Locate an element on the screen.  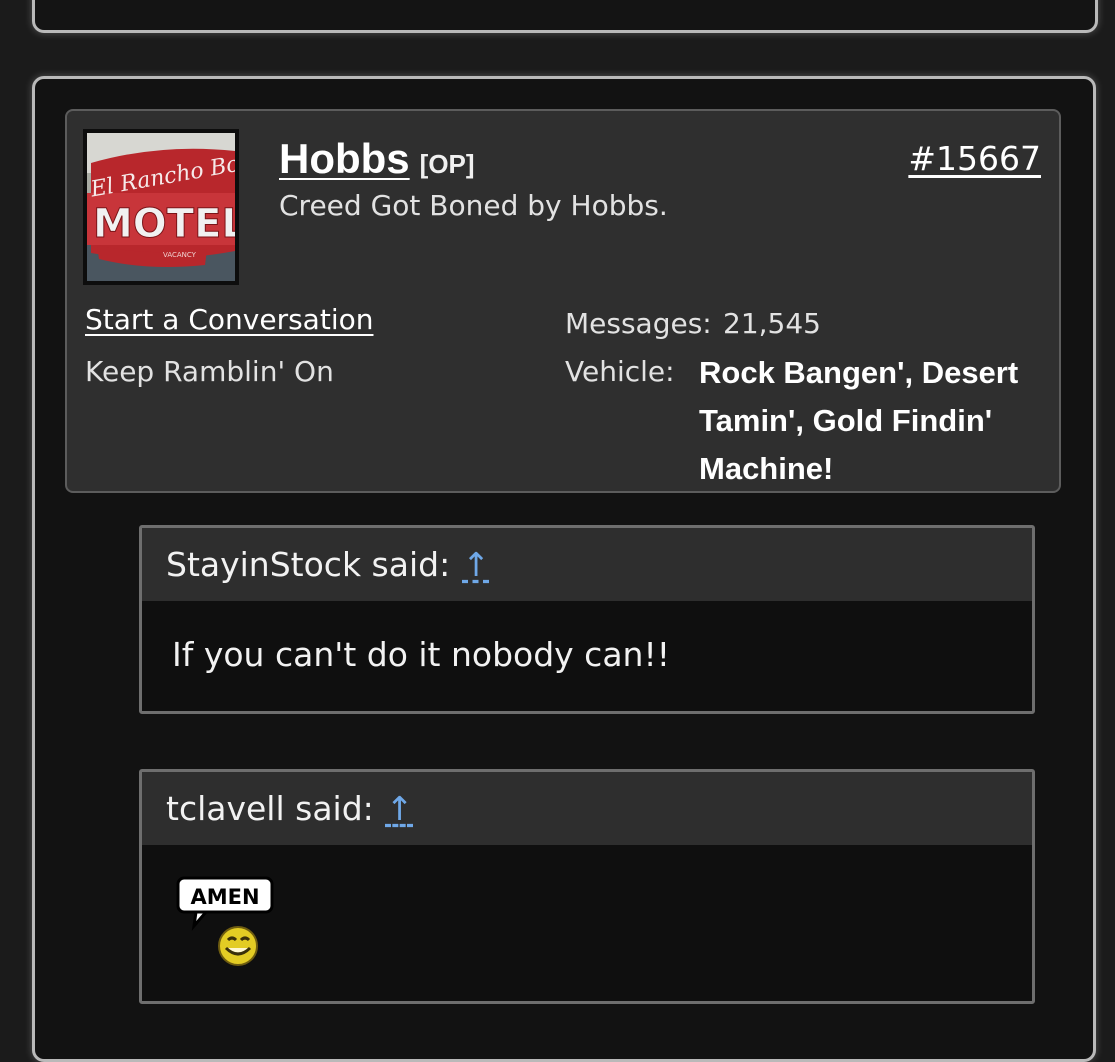
quote-text: If you can't do it nobody can!! is located at coordinates (421, 654).